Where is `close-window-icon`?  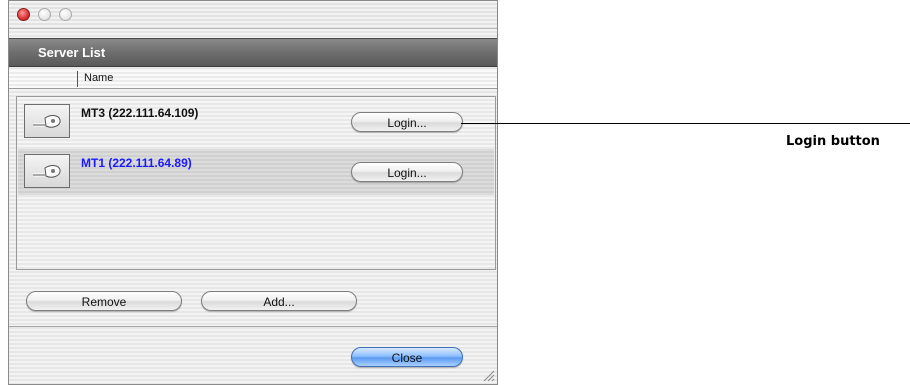
close-window-icon is located at coordinates (23, 14).